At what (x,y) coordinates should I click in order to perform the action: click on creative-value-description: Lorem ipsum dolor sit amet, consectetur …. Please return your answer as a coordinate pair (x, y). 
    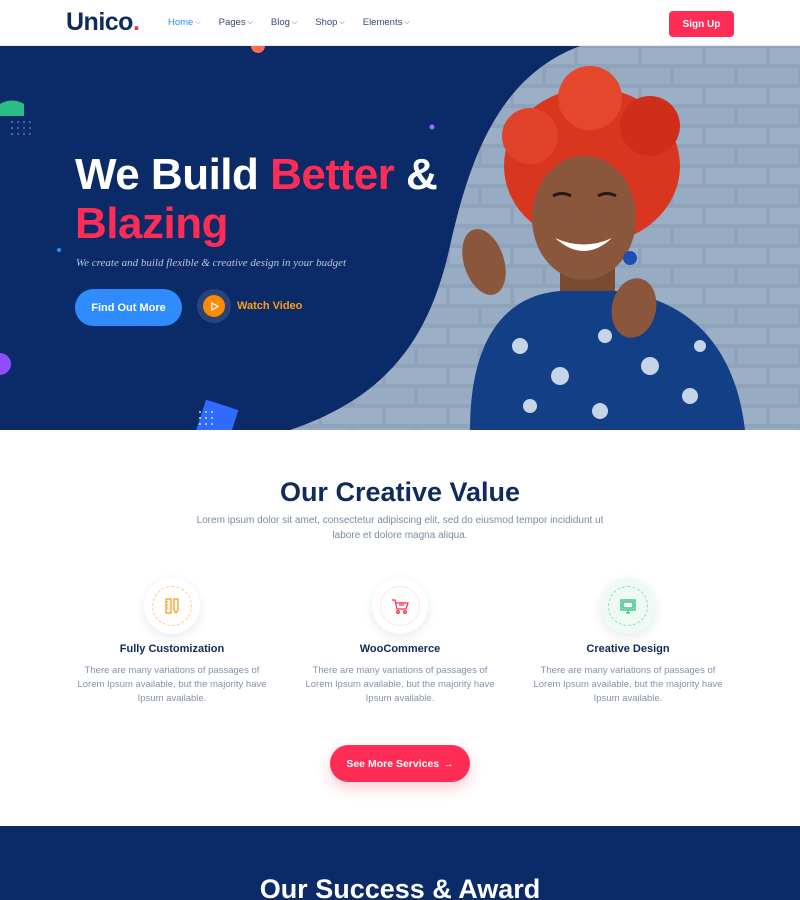
    Looking at the image, I should click on (400, 528).